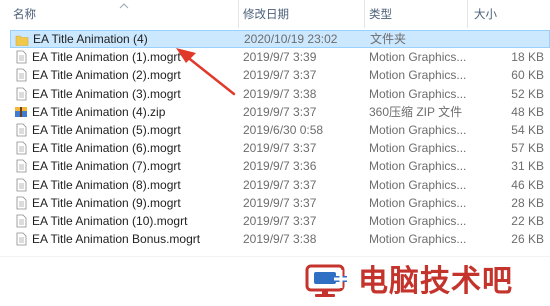 This screenshot has width=550, height=306. I want to click on watermark: 电脑技术吧, so click(425, 282).